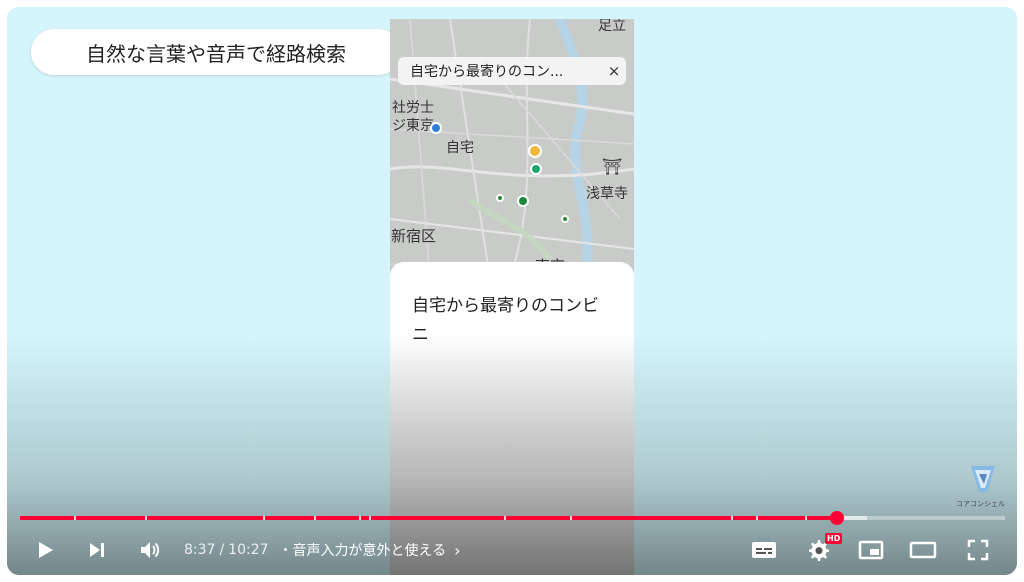 Image resolution: width=1024 pixels, height=582 pixels. I want to click on map-label-asakusa: 浅草寺, so click(607, 194).